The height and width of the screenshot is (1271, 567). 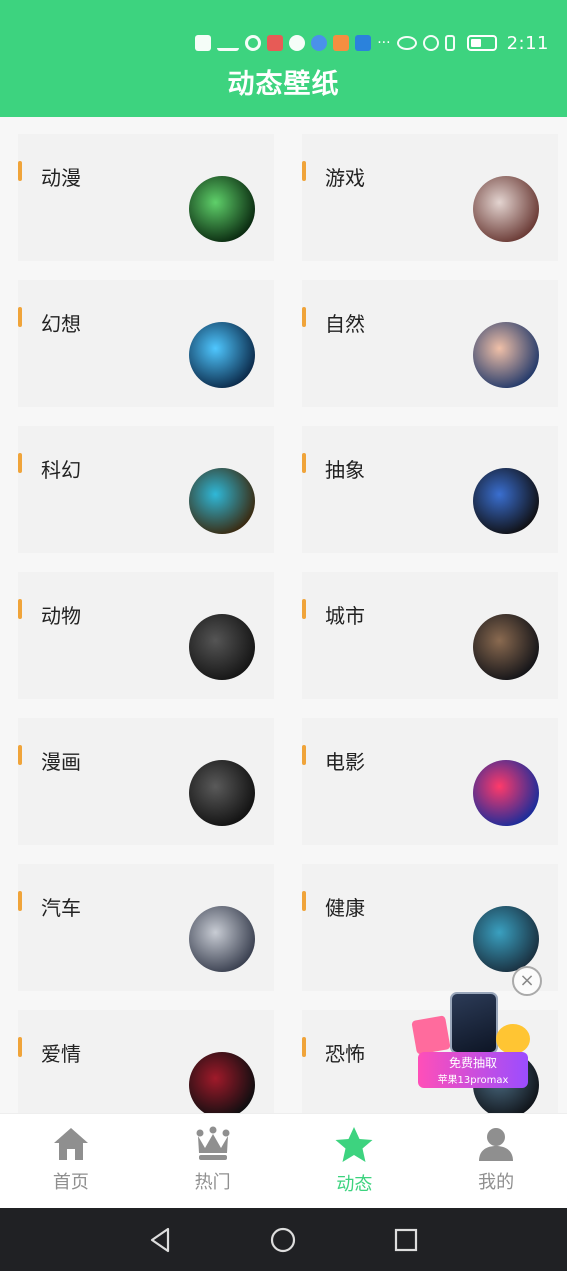 What do you see at coordinates (430, 781) in the screenshot?
I see `category-card: 电影` at bounding box center [430, 781].